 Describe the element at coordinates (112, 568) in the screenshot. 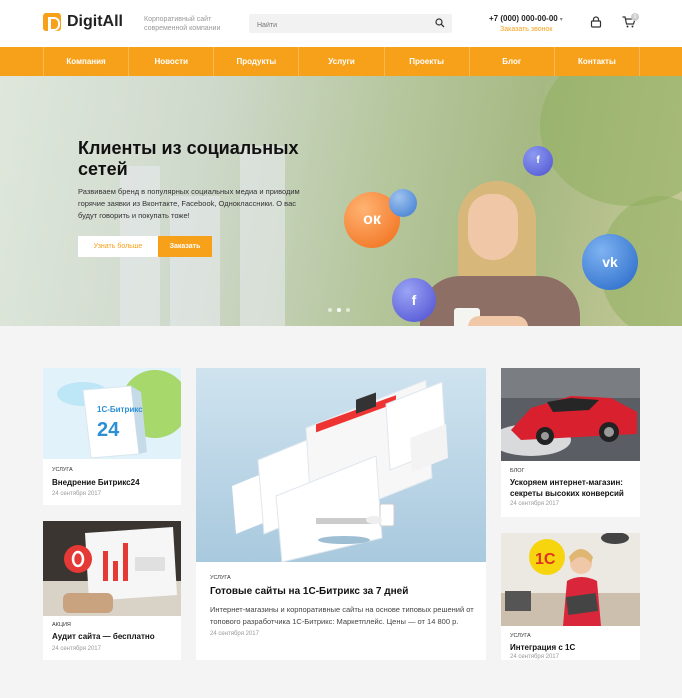

I see `audit-image` at that location.